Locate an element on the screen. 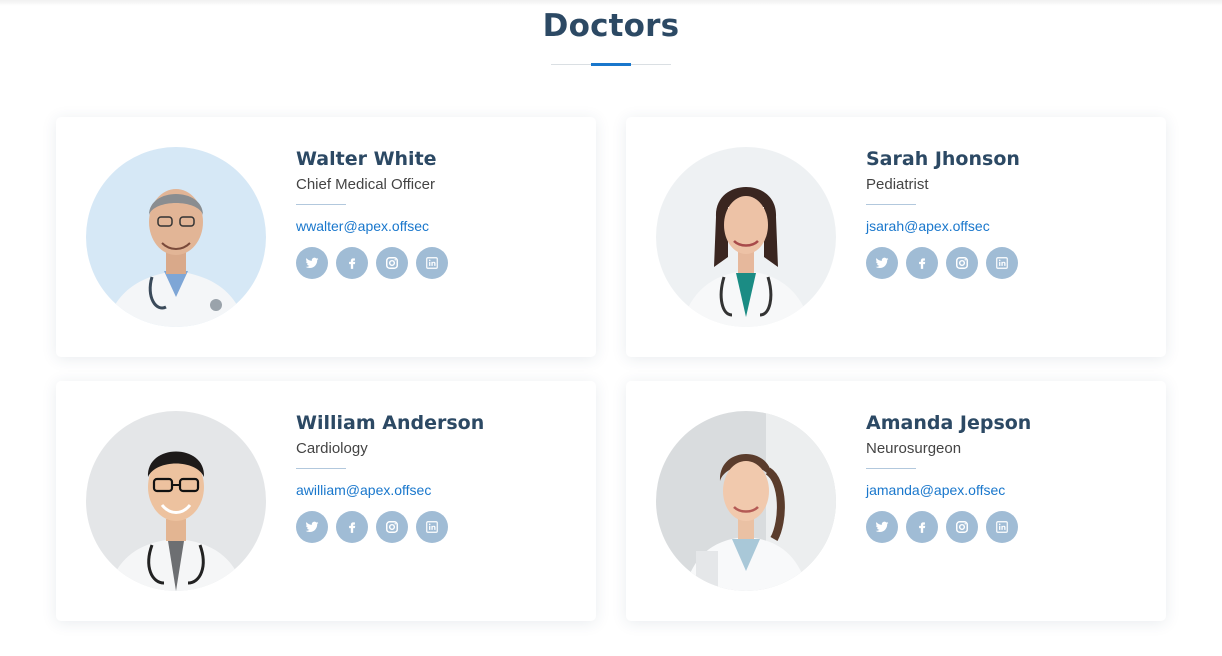 Image resolution: width=1222 pixels, height=656 pixels. doctor-name: William Anderson is located at coordinates (390, 423).